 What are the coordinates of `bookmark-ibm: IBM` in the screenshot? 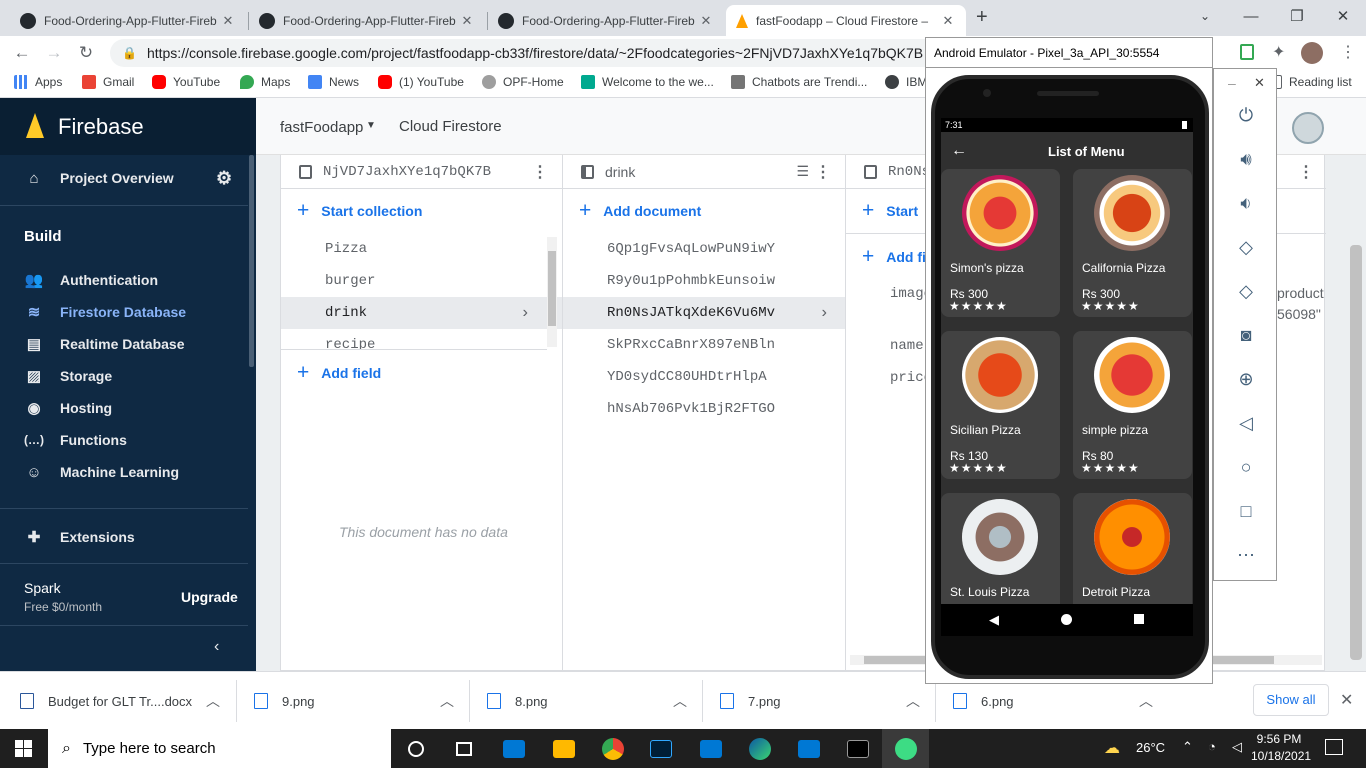 It's located at (906, 82).